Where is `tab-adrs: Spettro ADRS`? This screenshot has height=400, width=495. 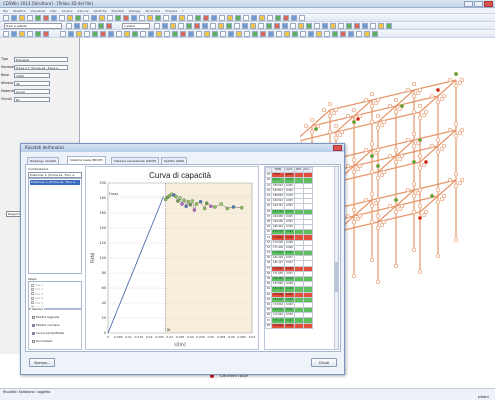 tab-adrs: Spettro ADRS is located at coordinates (174, 160).